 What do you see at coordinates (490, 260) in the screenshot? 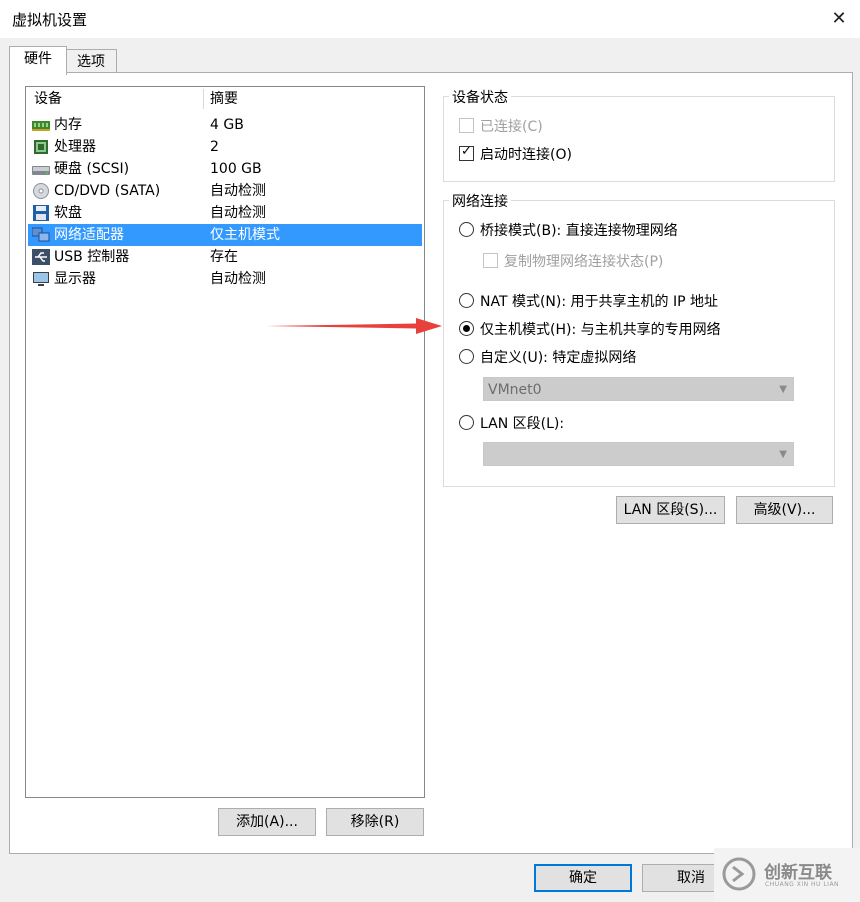
I see `replicate-state-checkbox` at bounding box center [490, 260].